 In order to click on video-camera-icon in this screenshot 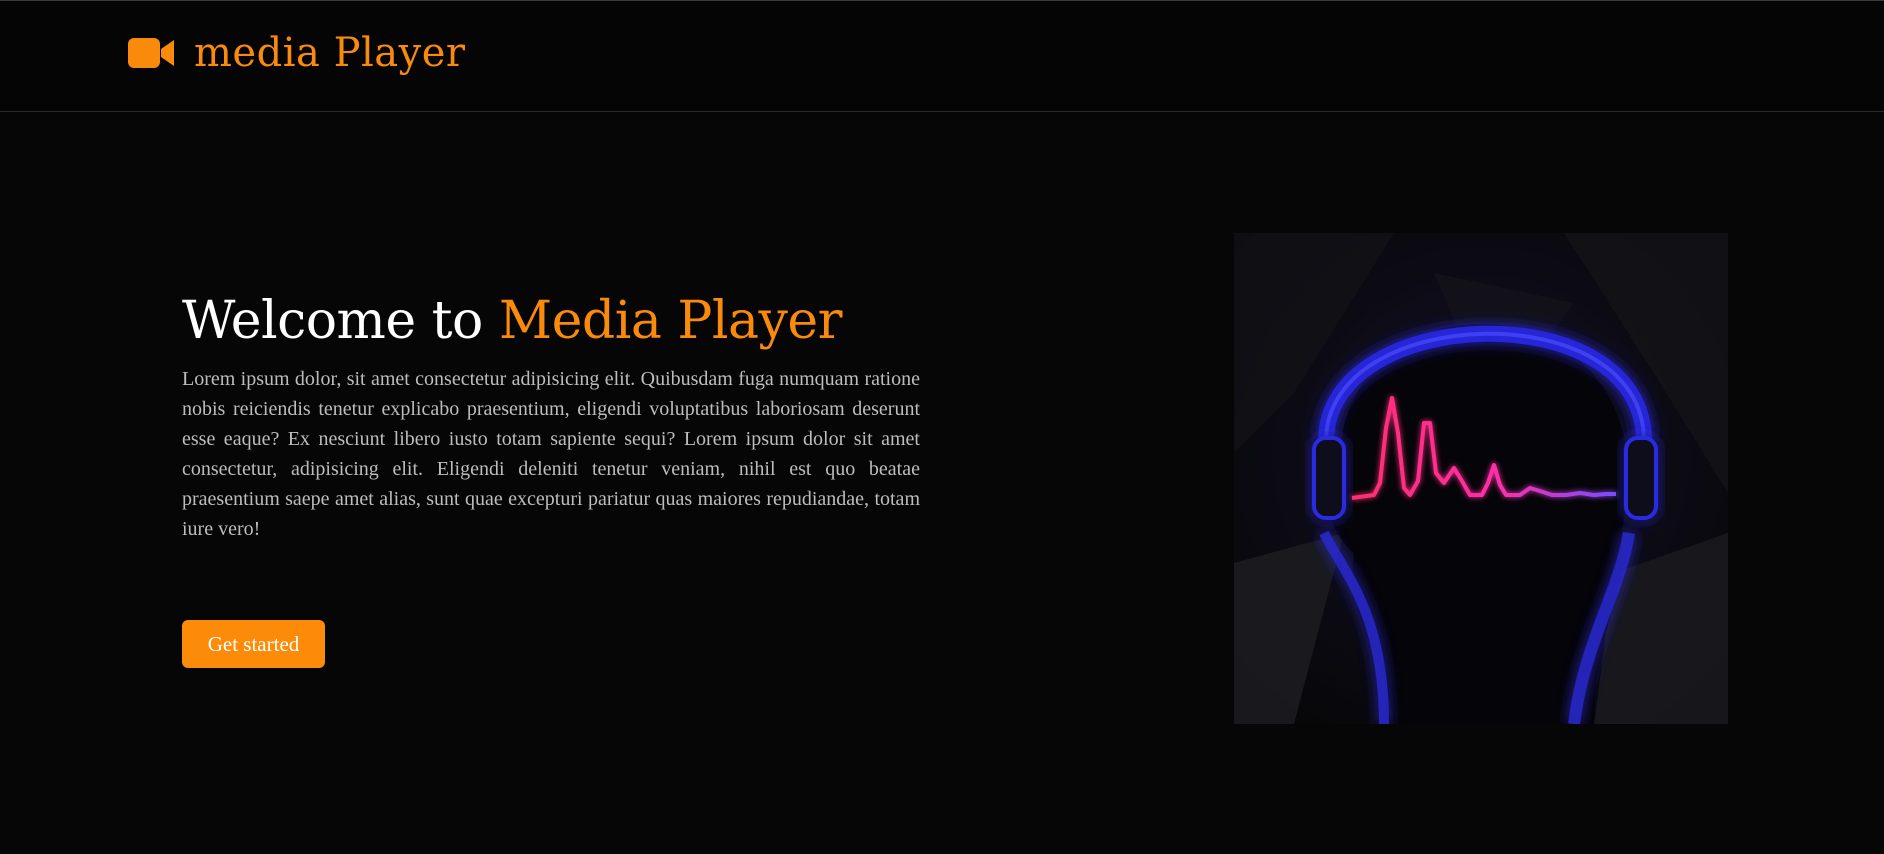, I will do `click(151, 53)`.